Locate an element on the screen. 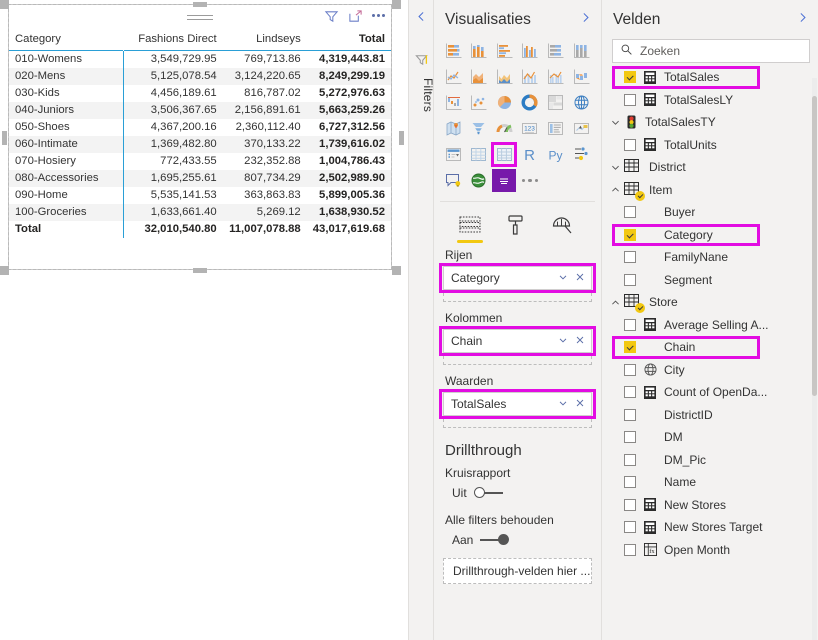  row-category: 010-Womens is located at coordinates (66, 59).